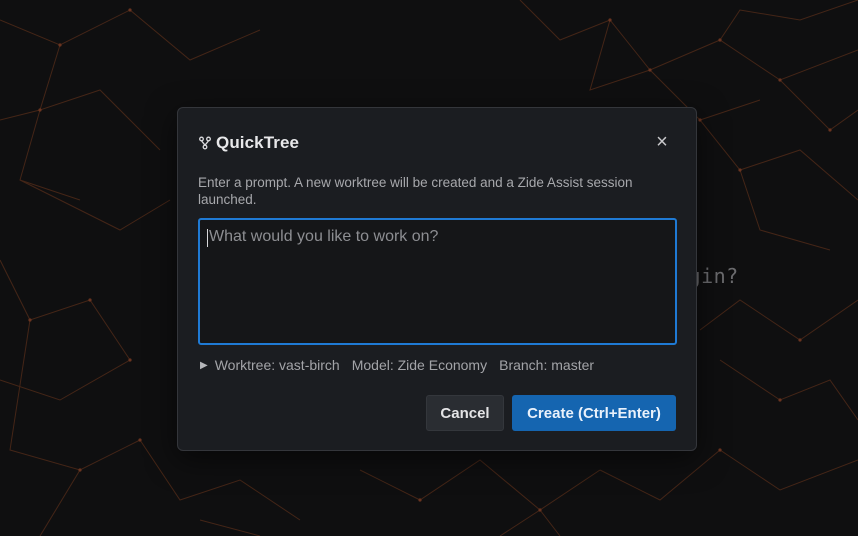 This screenshot has width=858, height=536. I want to click on close-icon: ×, so click(662, 142).